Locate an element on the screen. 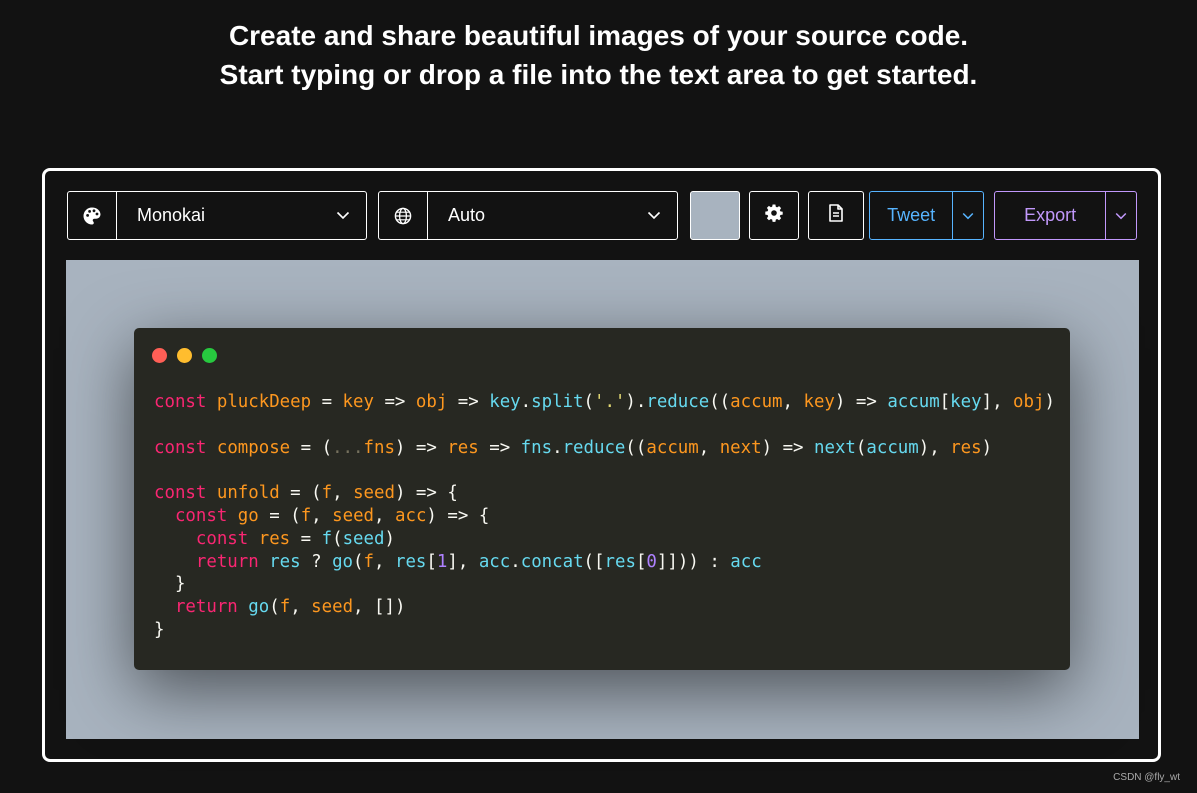  code-line: return go(f, seed, []) is located at coordinates (290, 607).